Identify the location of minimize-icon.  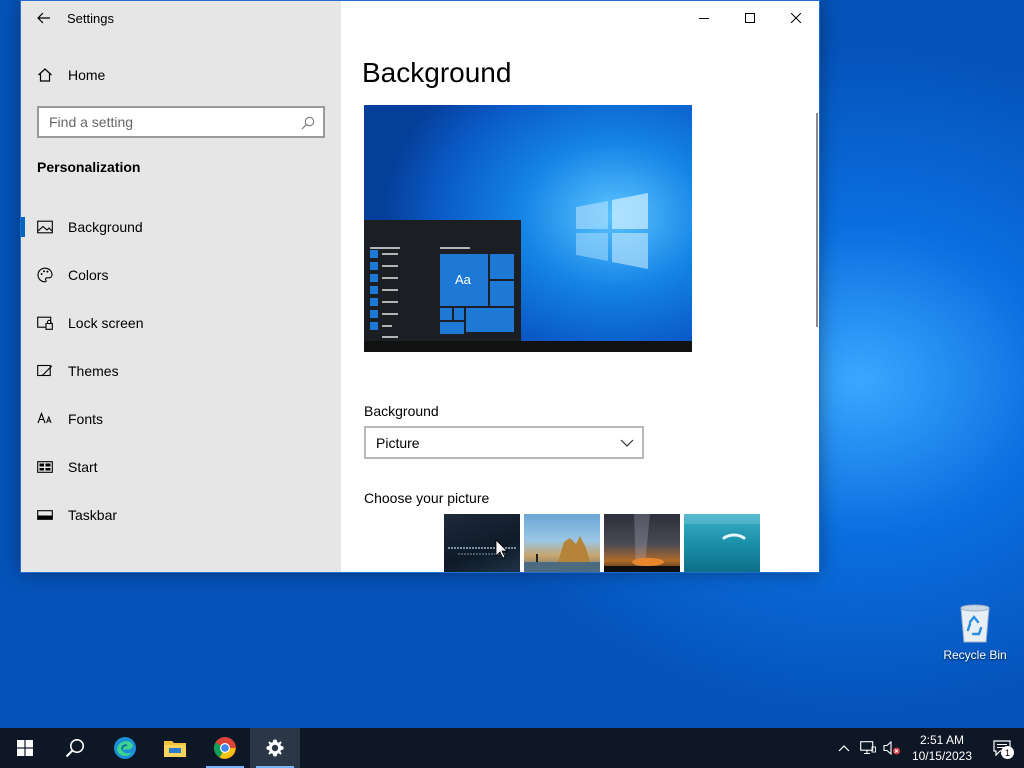
(704, 18).